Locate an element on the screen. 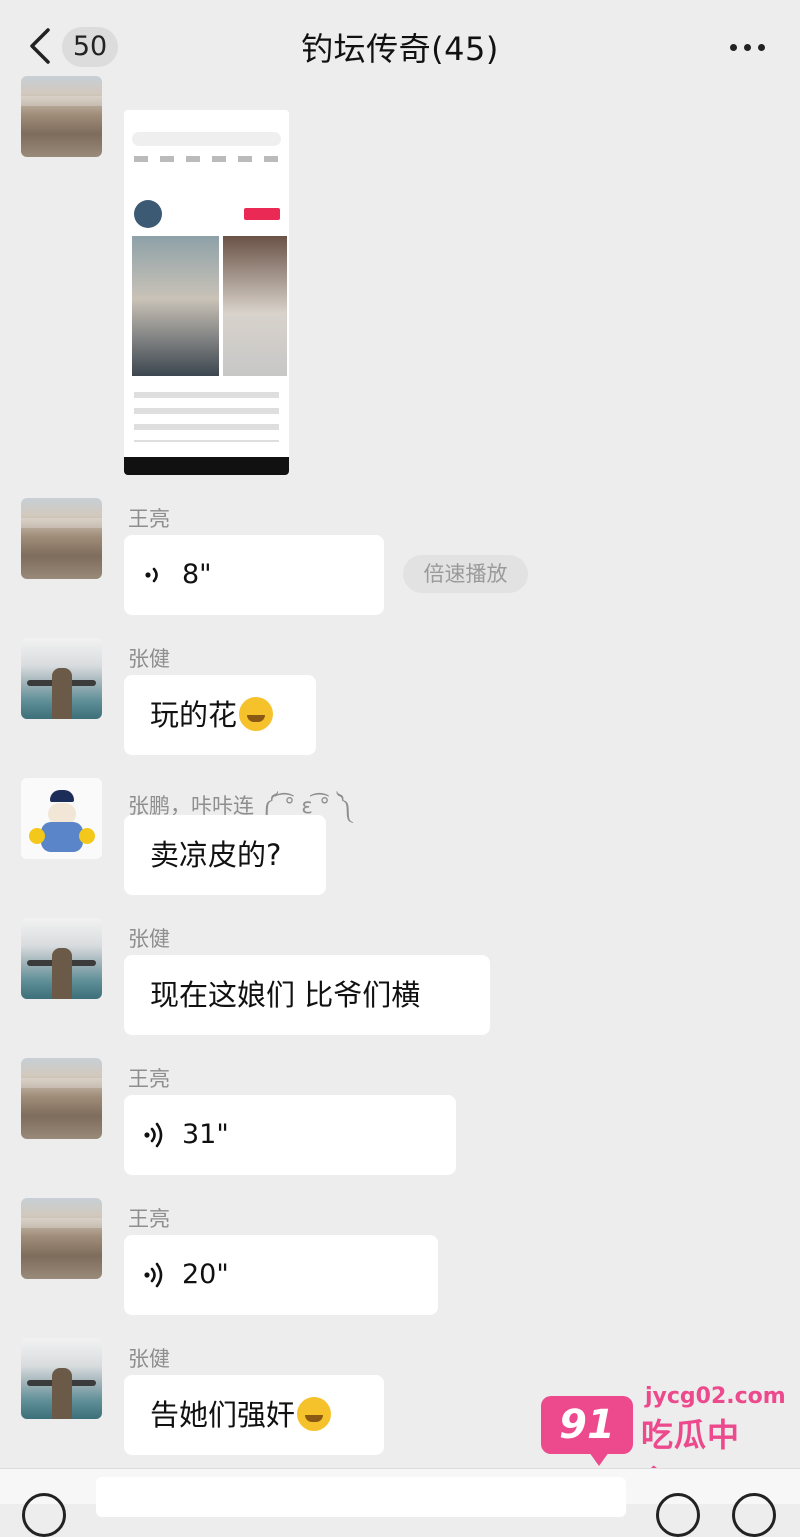 This screenshot has width=800, height=1537. watermark-badge: 91 is located at coordinates (587, 1431).